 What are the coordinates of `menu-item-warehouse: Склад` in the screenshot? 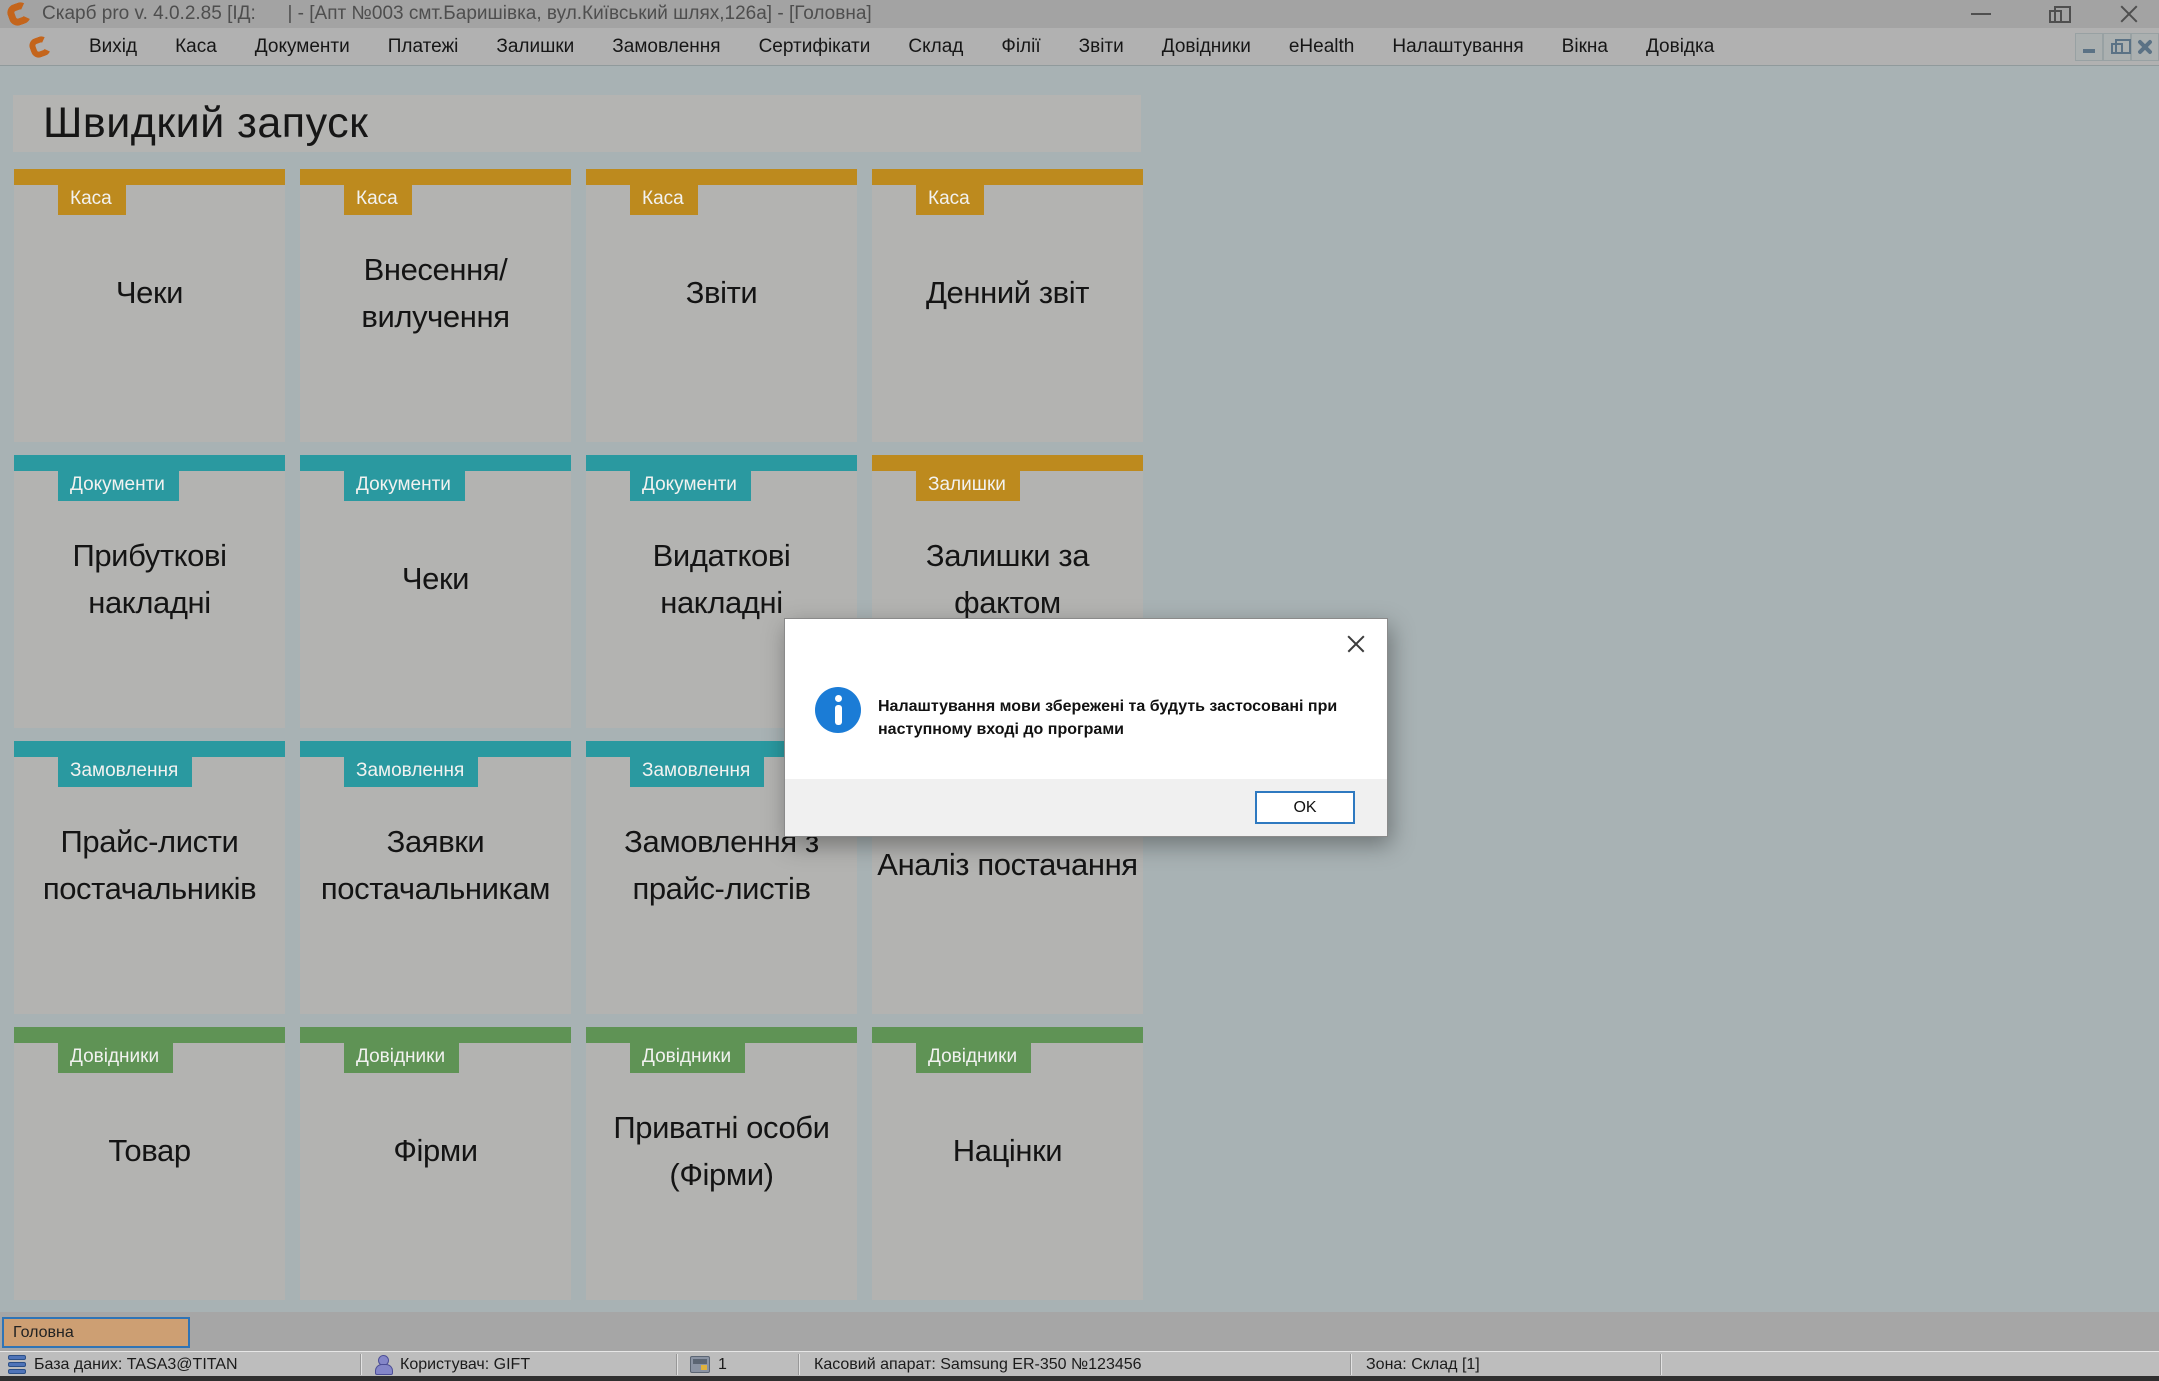 It's located at (935, 47).